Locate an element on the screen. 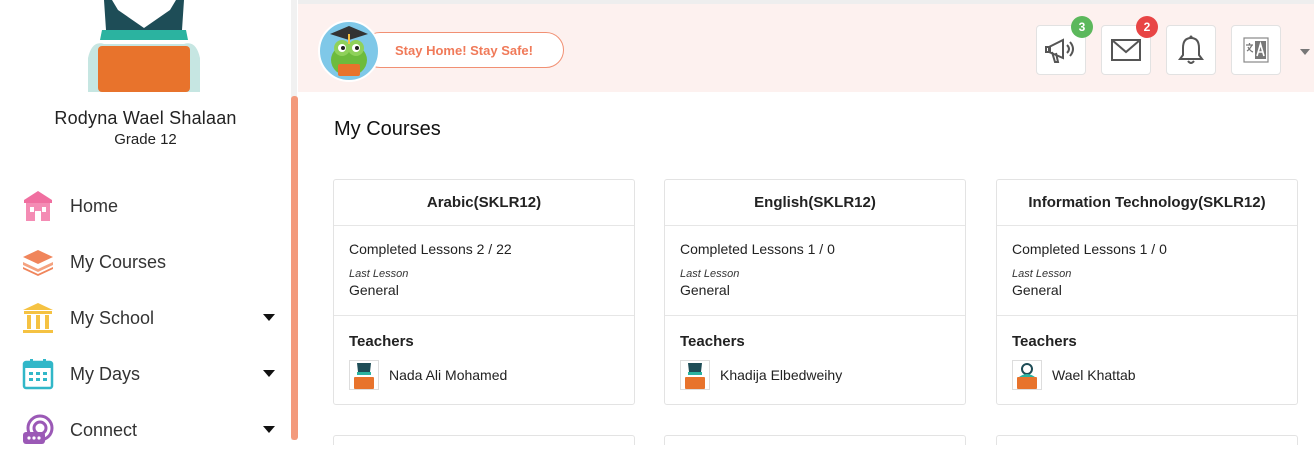 This screenshot has width=1314, height=458. calendar-icon is located at coordinates (38, 374).